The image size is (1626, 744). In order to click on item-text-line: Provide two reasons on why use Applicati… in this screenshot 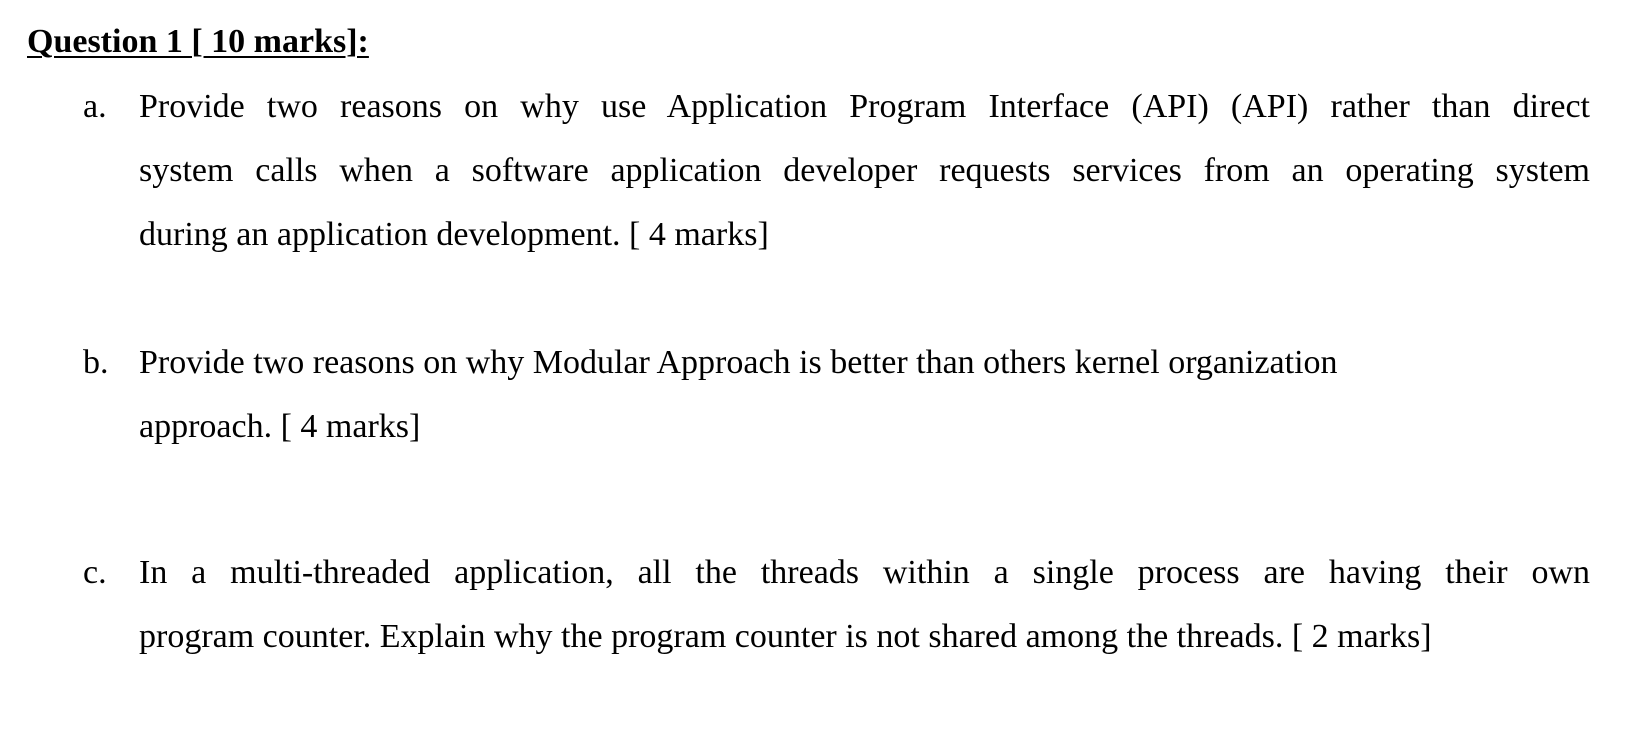, I will do `click(864, 106)`.